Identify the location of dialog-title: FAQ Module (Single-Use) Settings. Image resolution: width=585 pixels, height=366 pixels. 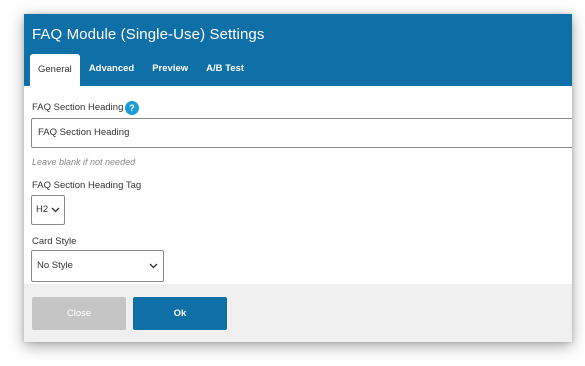
(148, 34).